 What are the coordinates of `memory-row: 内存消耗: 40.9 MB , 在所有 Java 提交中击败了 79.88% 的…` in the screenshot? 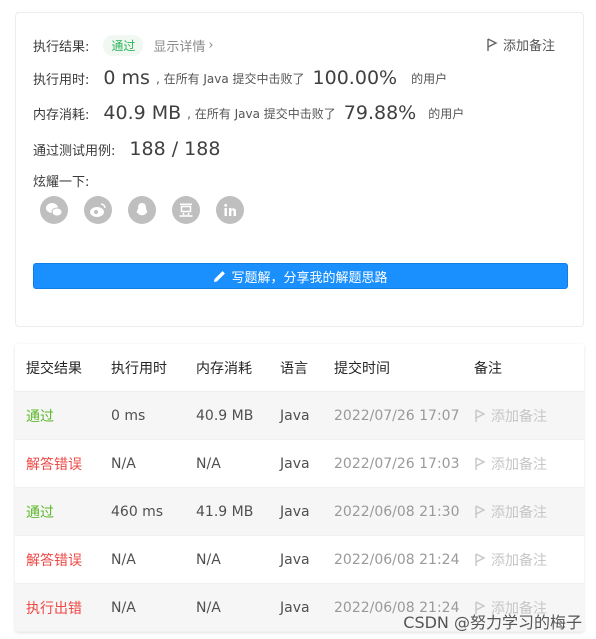 It's located at (248, 113).